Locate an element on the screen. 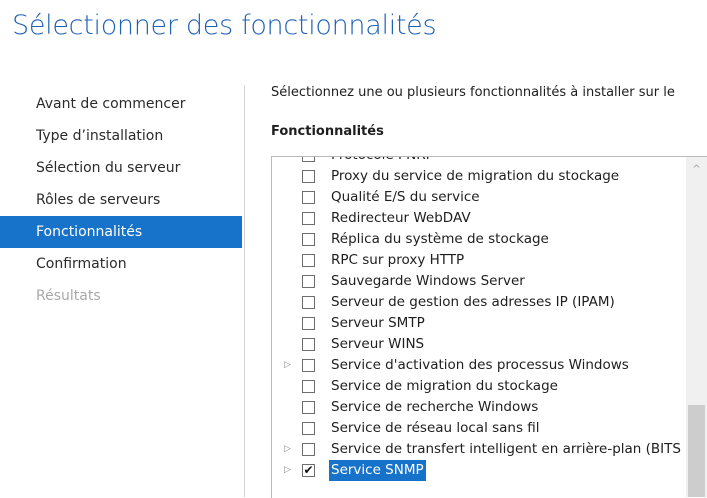 This screenshot has width=707, height=498. nav-item-server-roles: Rôles de serveurs is located at coordinates (121, 200).